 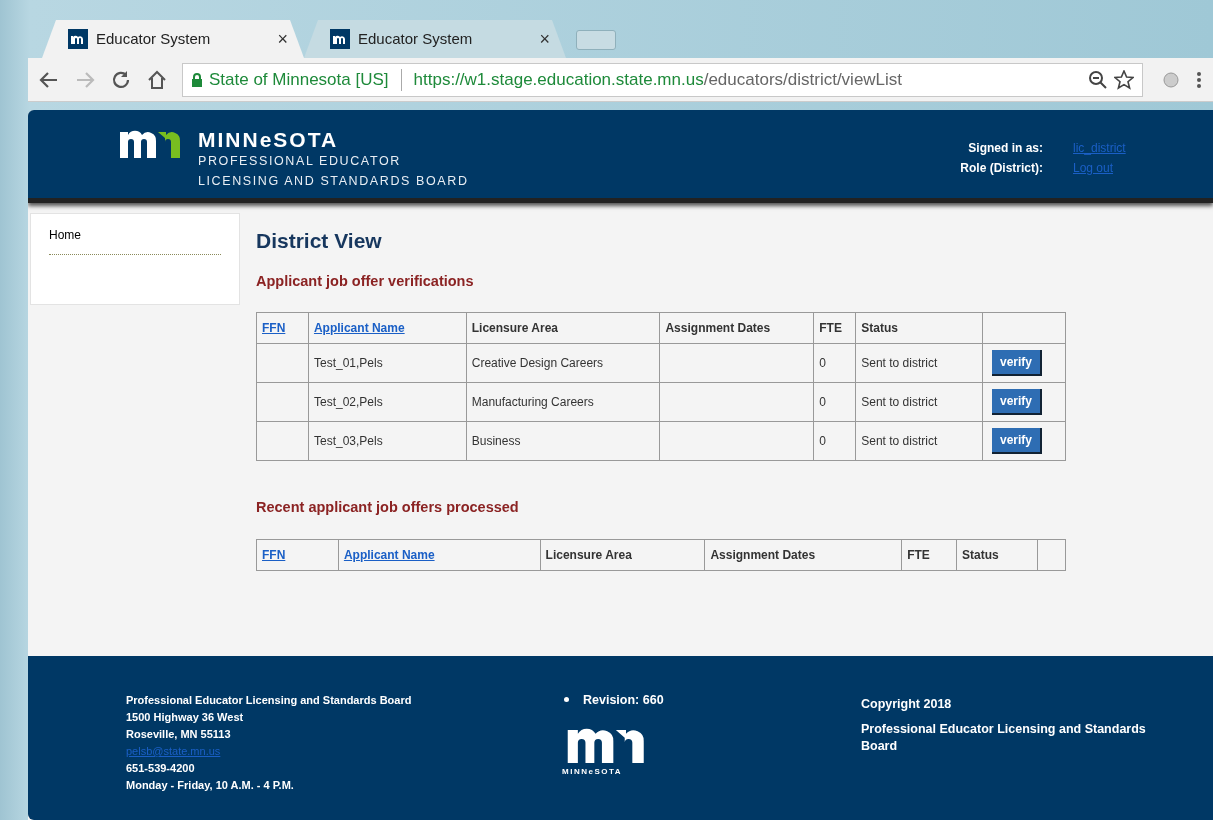 I want to click on table-cell: Test_02,Pels, so click(x=387, y=402).